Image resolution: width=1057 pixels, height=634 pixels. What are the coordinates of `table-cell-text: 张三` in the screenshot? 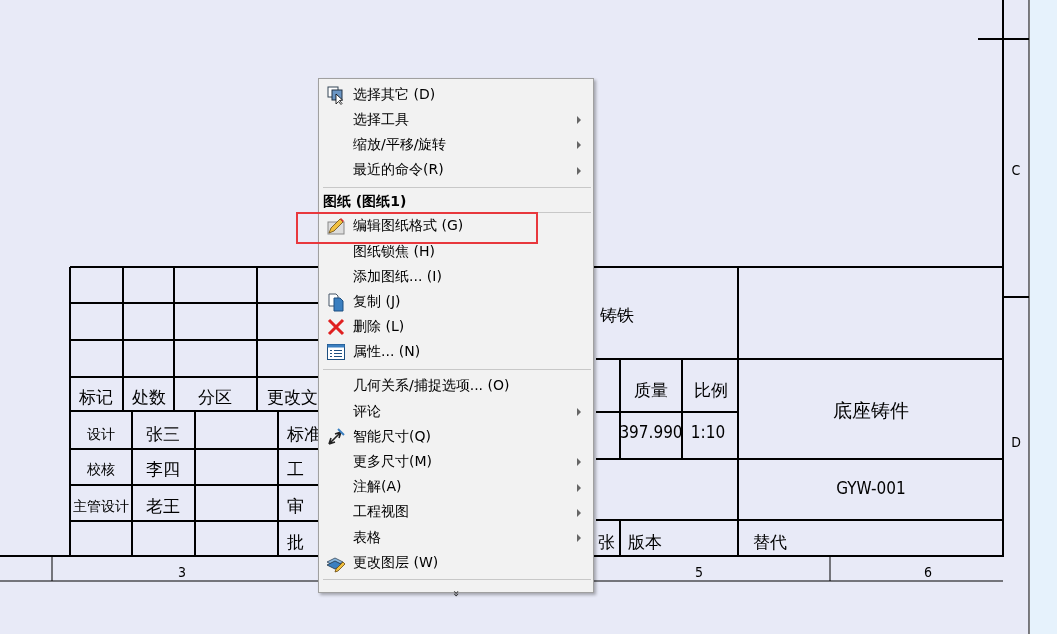 It's located at (163, 434).